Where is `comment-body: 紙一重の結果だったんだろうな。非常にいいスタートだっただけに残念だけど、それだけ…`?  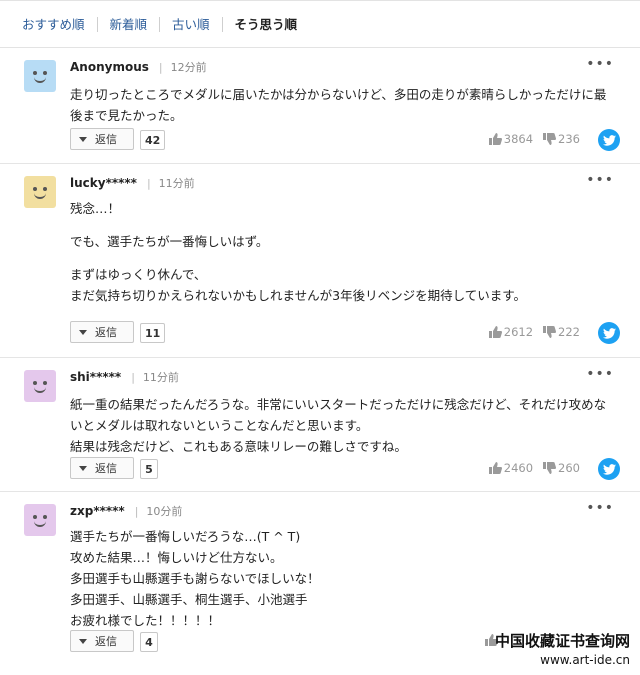
comment-body: 紙一重の結果だったんだろうな。非常にいいスタートだっただけに残念だけど、それだけ… is located at coordinates (346, 425).